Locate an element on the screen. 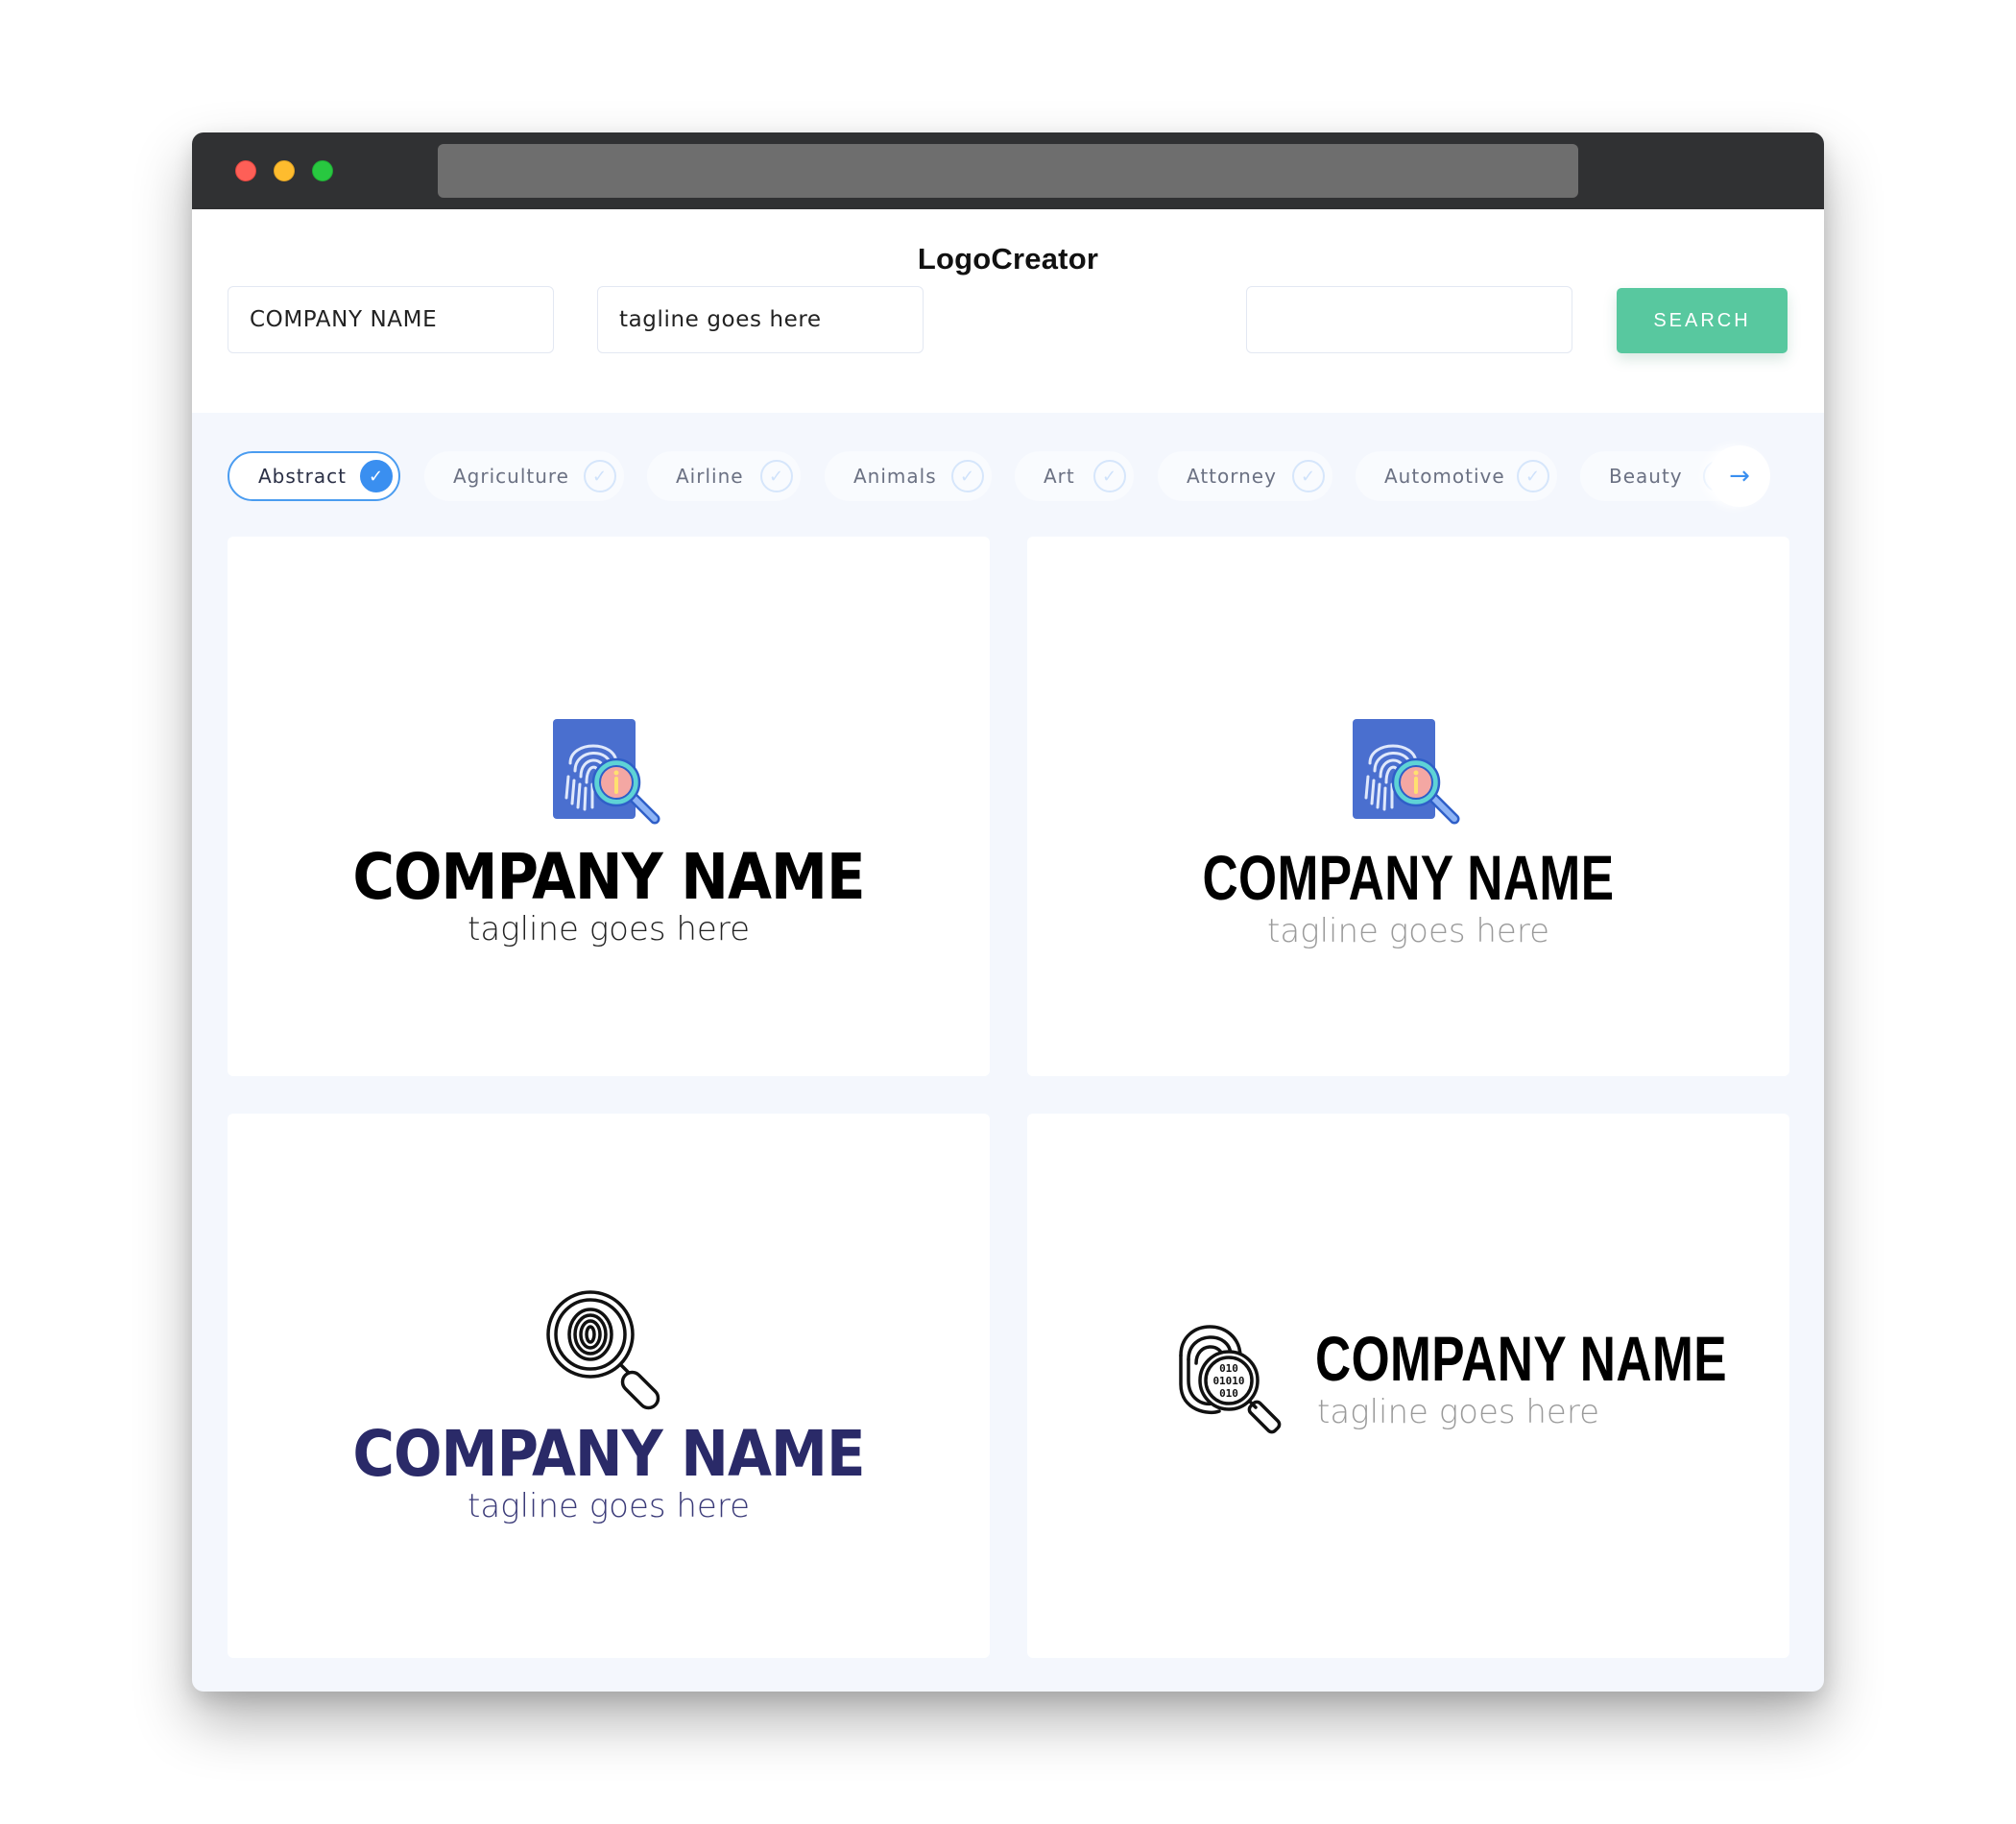 This screenshot has width=2016, height=1824. address-bar is located at coordinates (1008, 171).